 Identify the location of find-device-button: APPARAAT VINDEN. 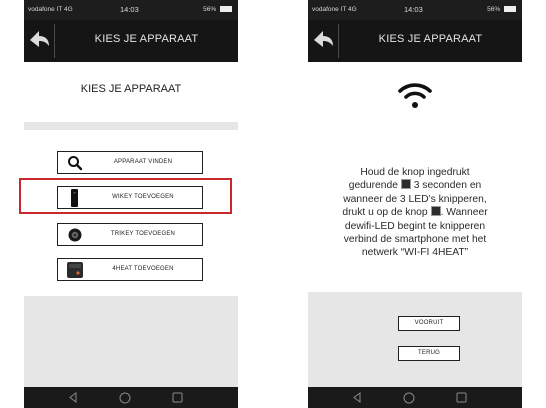
(130, 162).